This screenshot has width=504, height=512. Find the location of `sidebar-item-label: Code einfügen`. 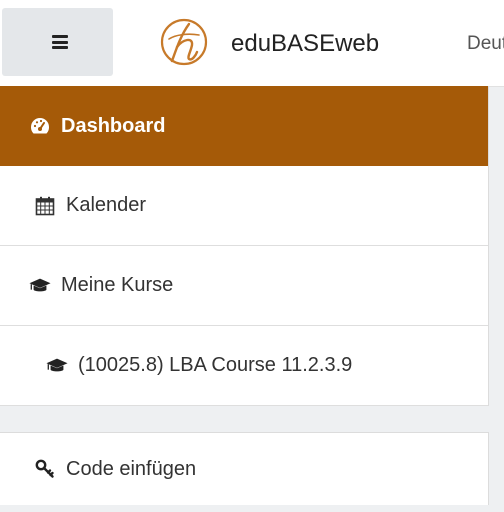

sidebar-item-label: Code einfügen is located at coordinates (131, 468).